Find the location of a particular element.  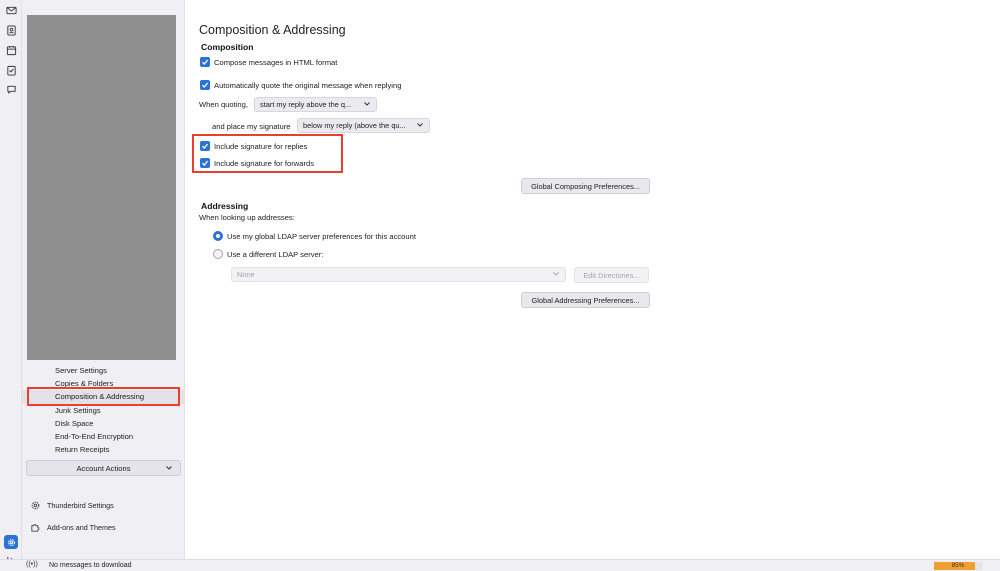

online-status-icon: ((•)) is located at coordinates (32, 564).